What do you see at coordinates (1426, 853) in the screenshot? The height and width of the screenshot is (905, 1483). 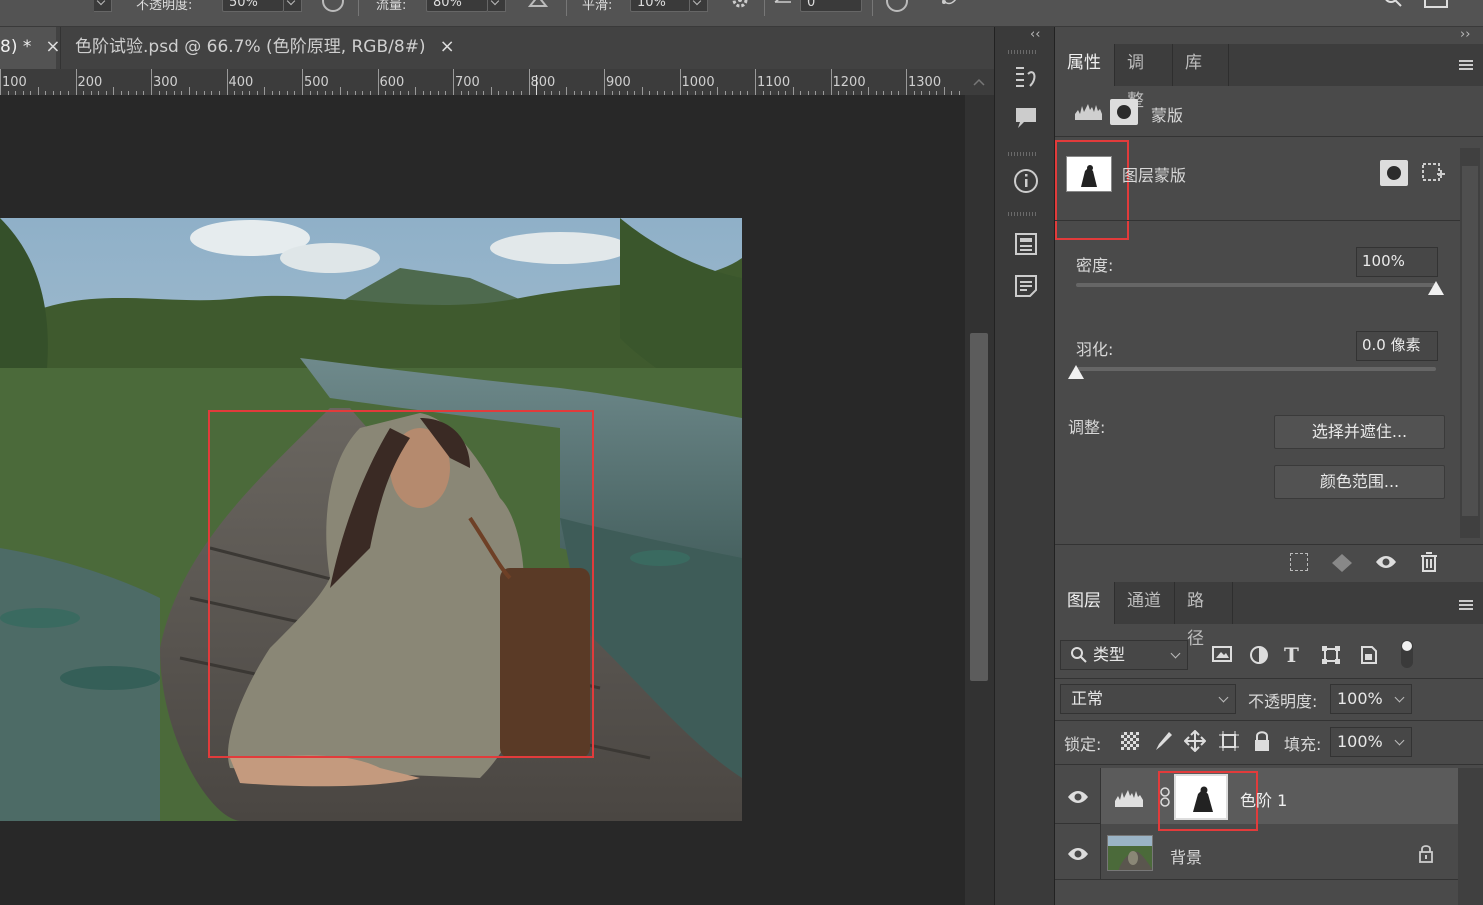 I see `lock-icon` at bounding box center [1426, 853].